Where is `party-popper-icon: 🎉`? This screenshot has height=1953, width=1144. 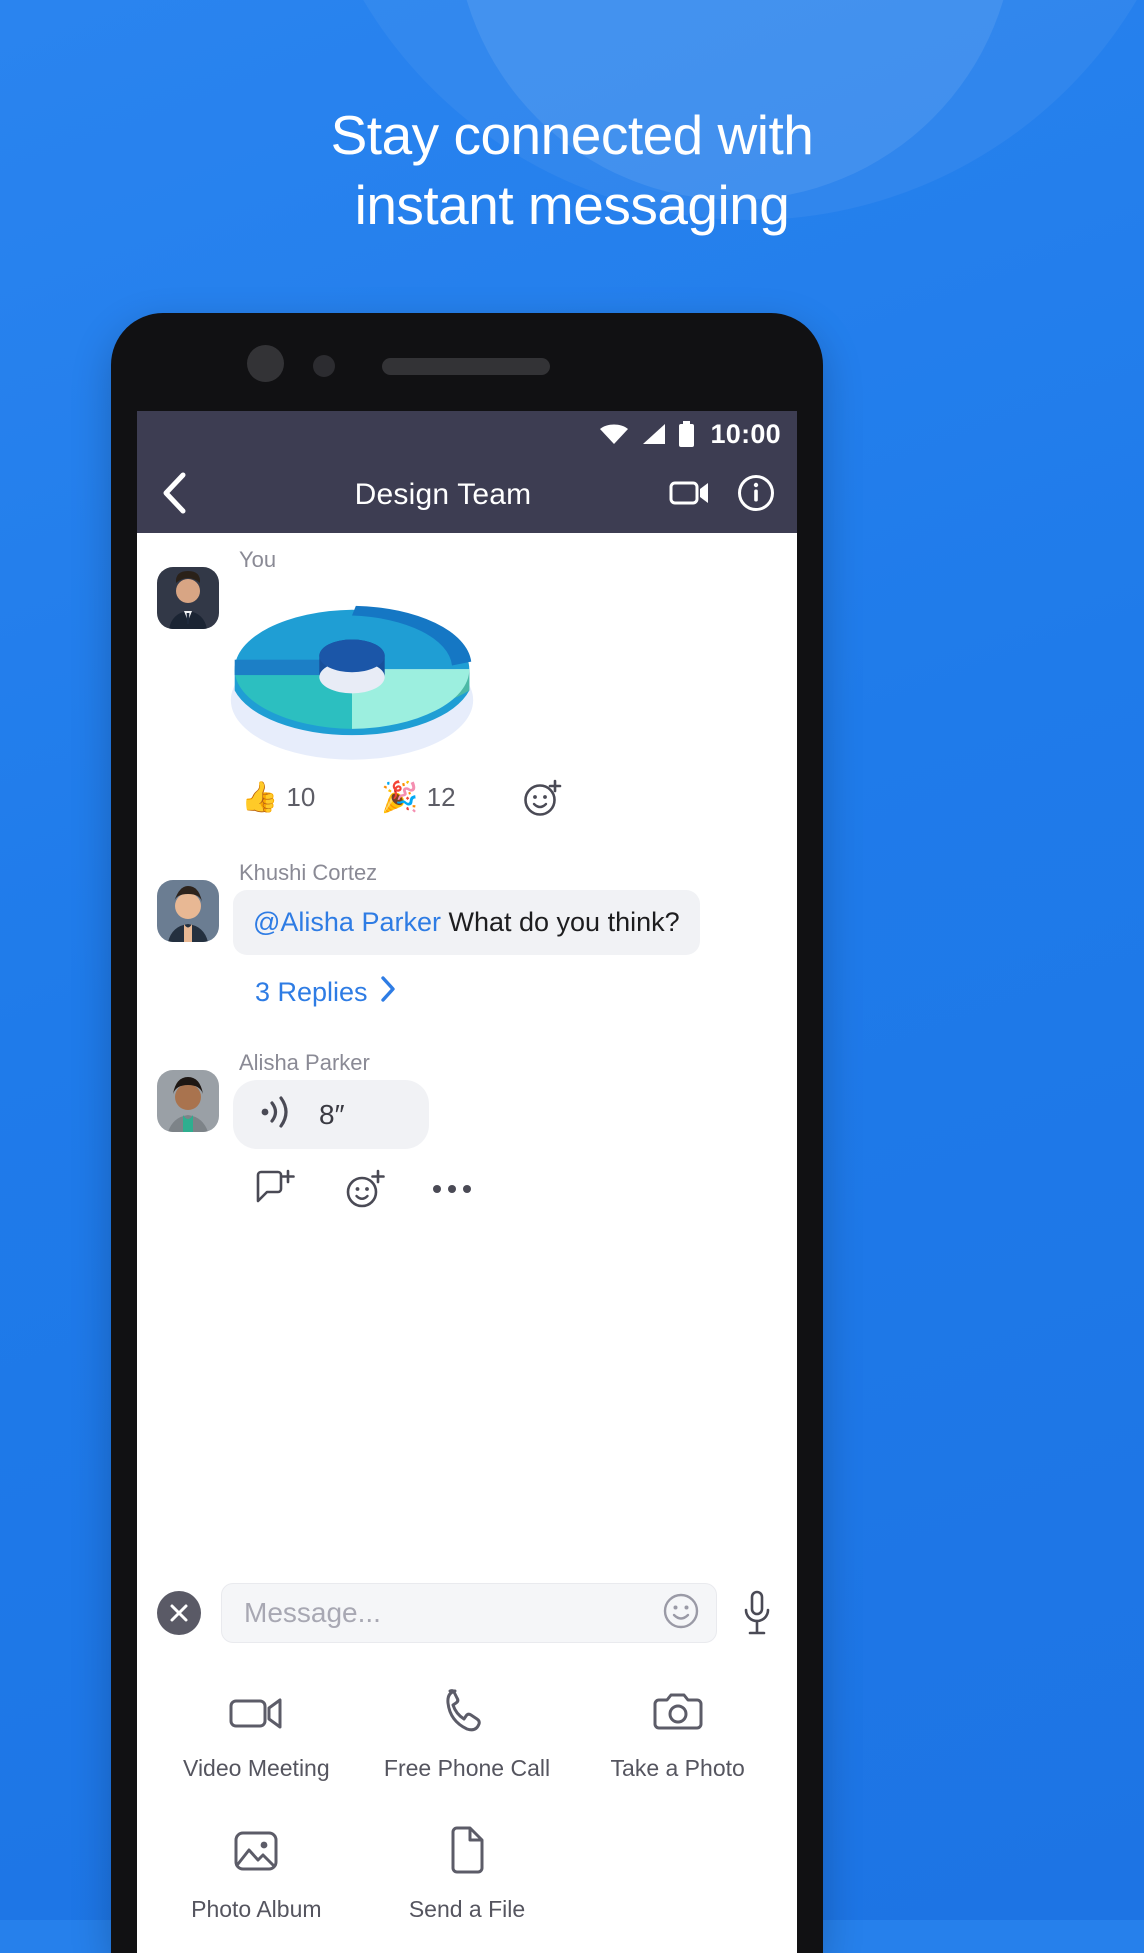
party-popper-icon: 🎉 is located at coordinates (400, 797).